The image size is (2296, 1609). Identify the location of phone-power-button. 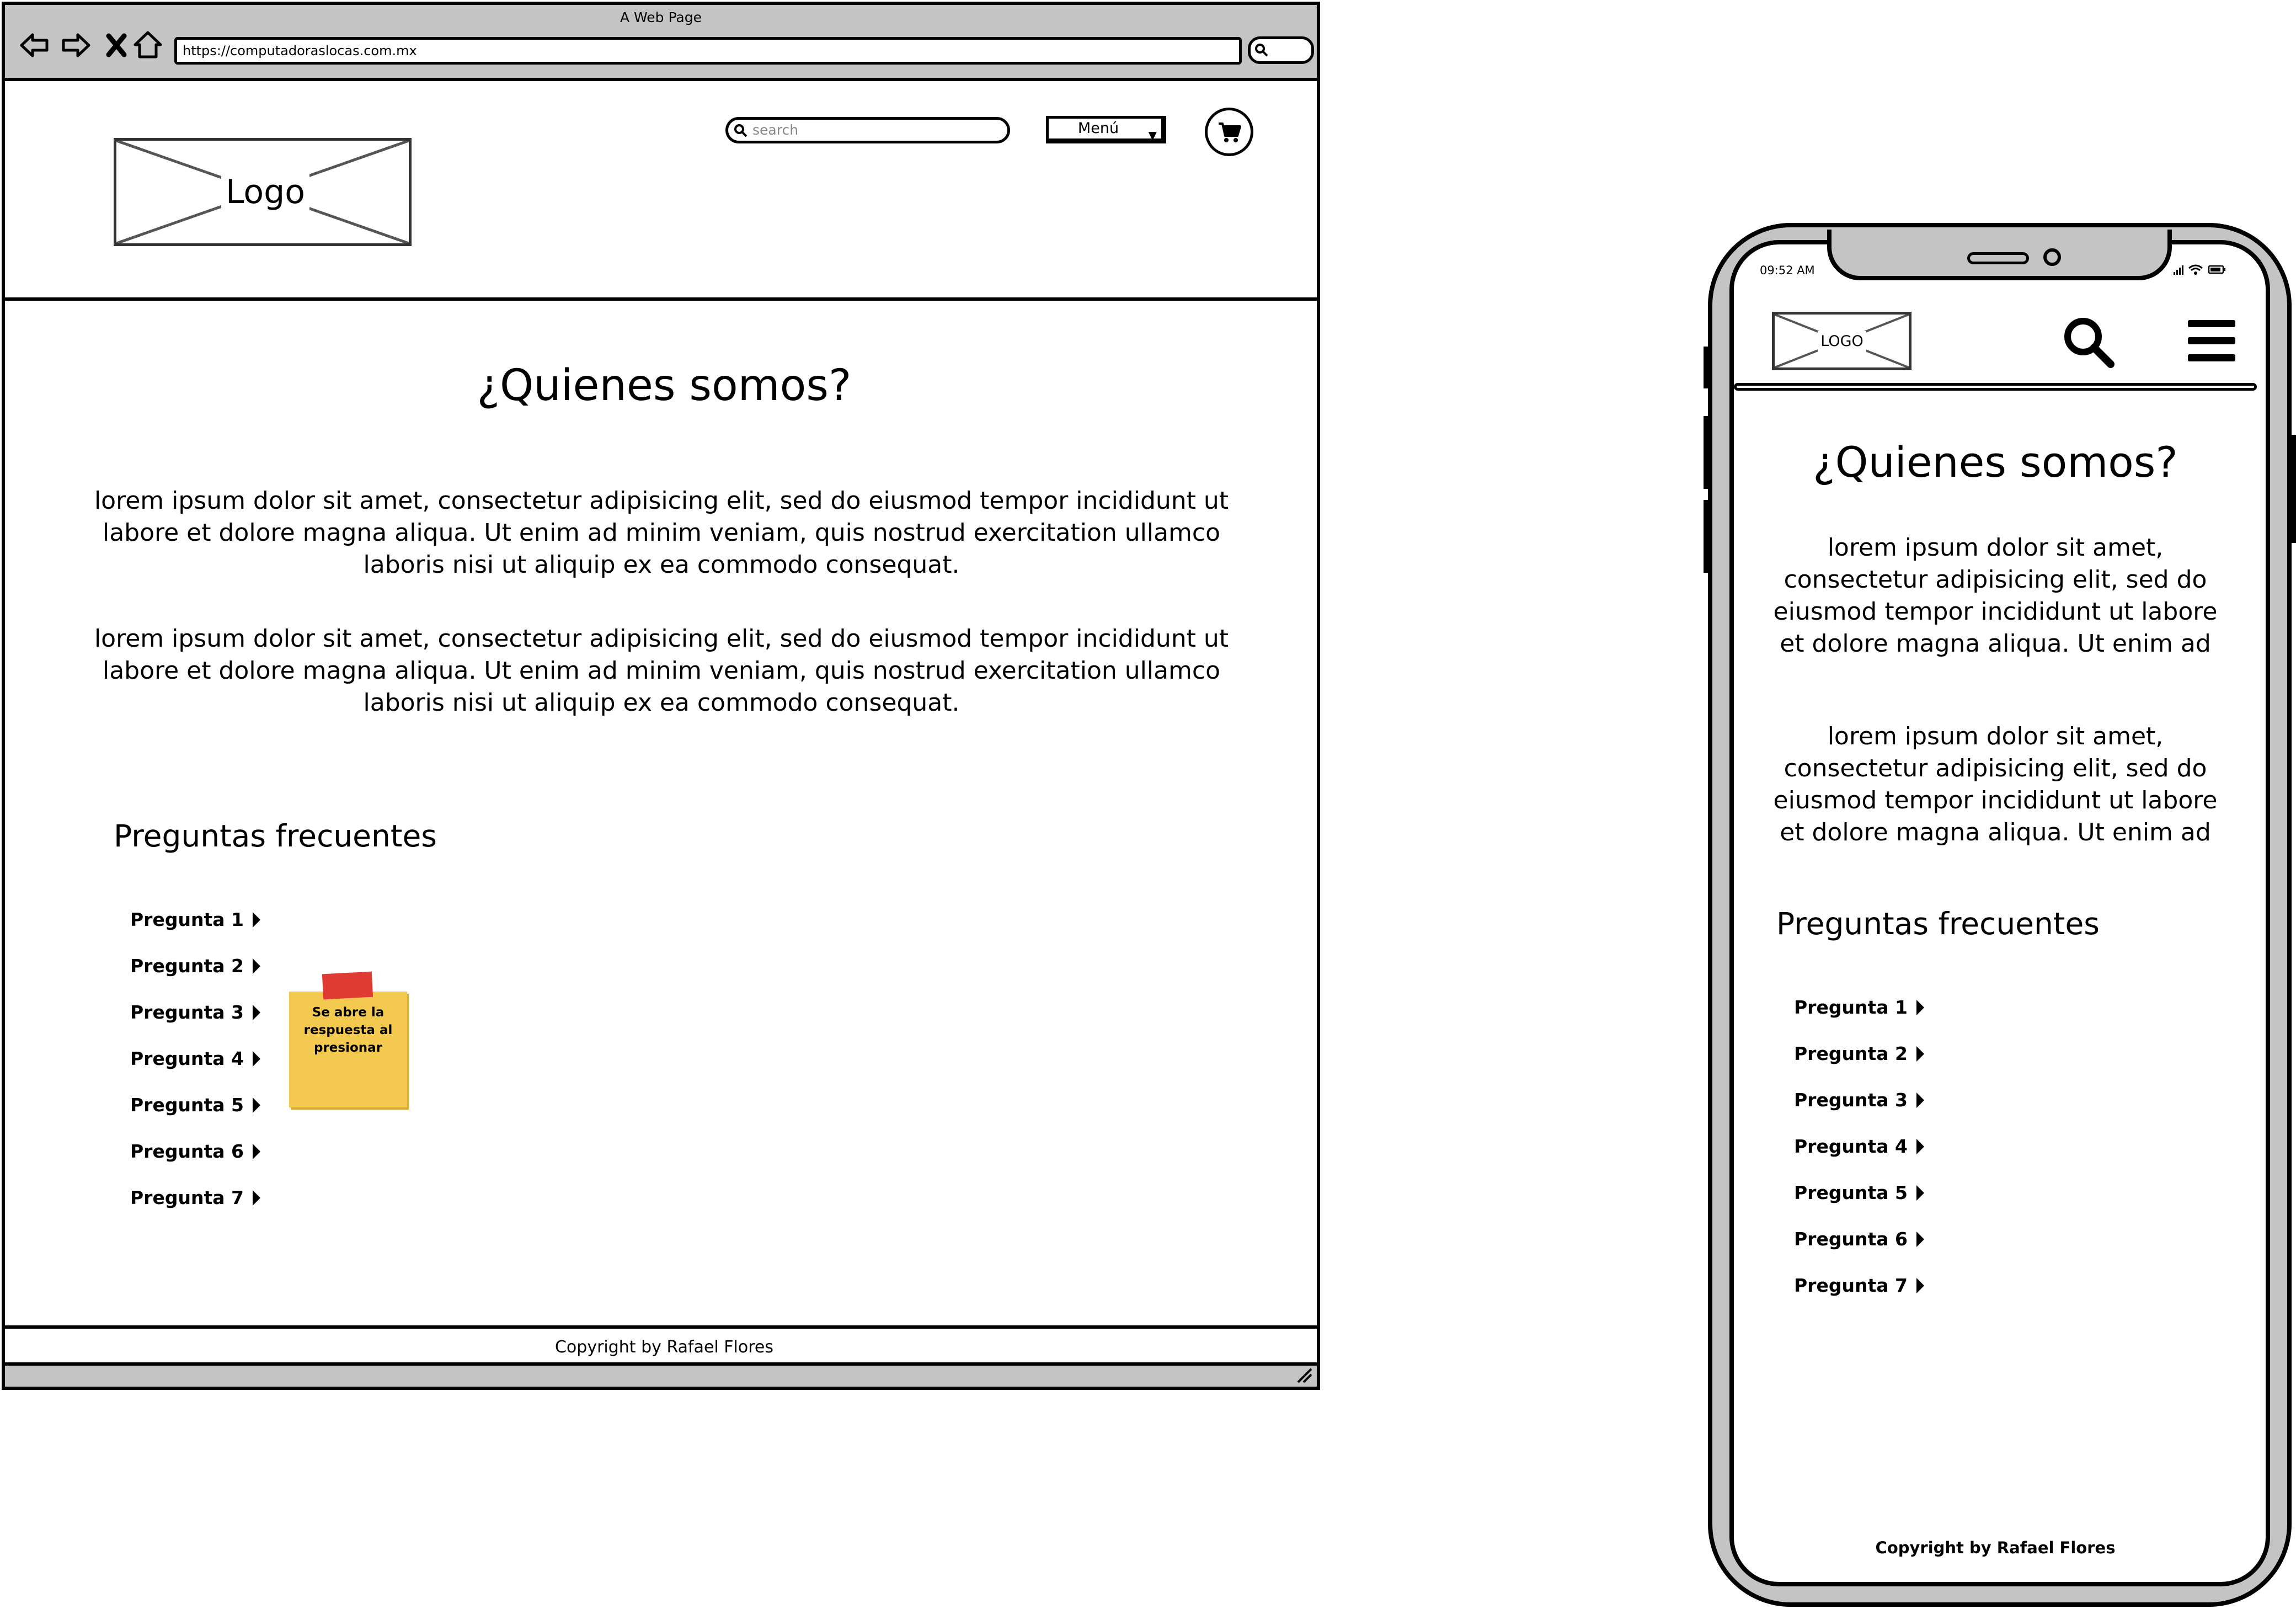
(2292, 489).